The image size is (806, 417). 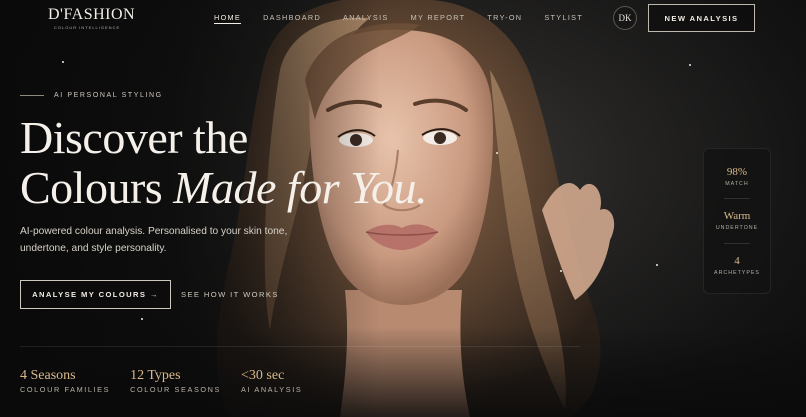 I want to click on analysis-metrics-card: 98% MATCH Warm UNDERTONE 4 ARCHETYPES, so click(x=737, y=221).